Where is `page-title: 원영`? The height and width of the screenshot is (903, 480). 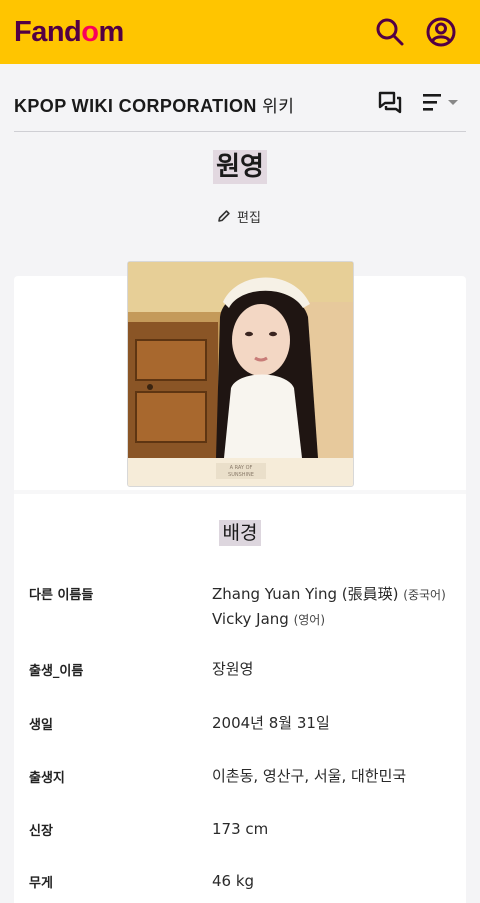 page-title: 원영 is located at coordinates (240, 167).